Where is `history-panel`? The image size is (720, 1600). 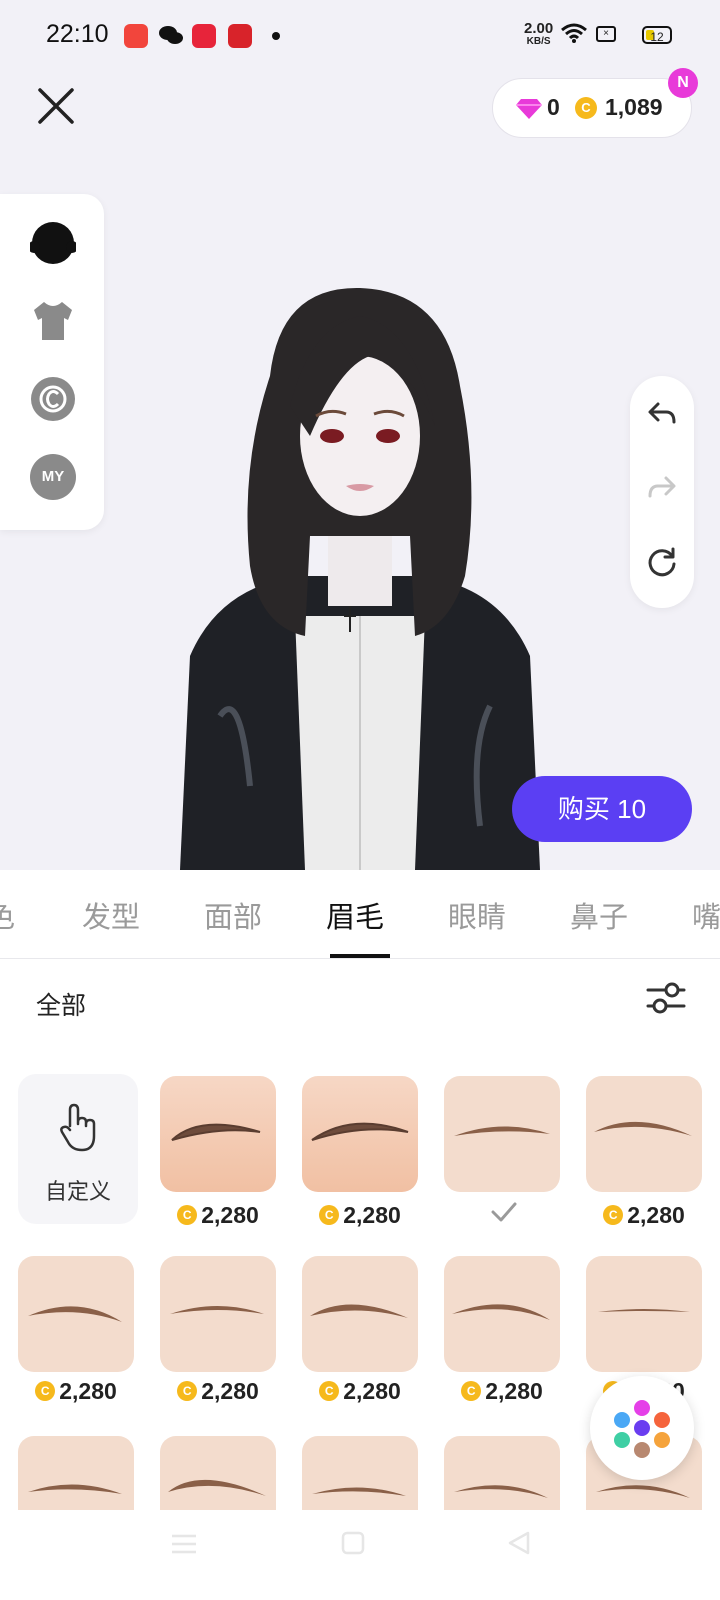 history-panel is located at coordinates (662, 492).